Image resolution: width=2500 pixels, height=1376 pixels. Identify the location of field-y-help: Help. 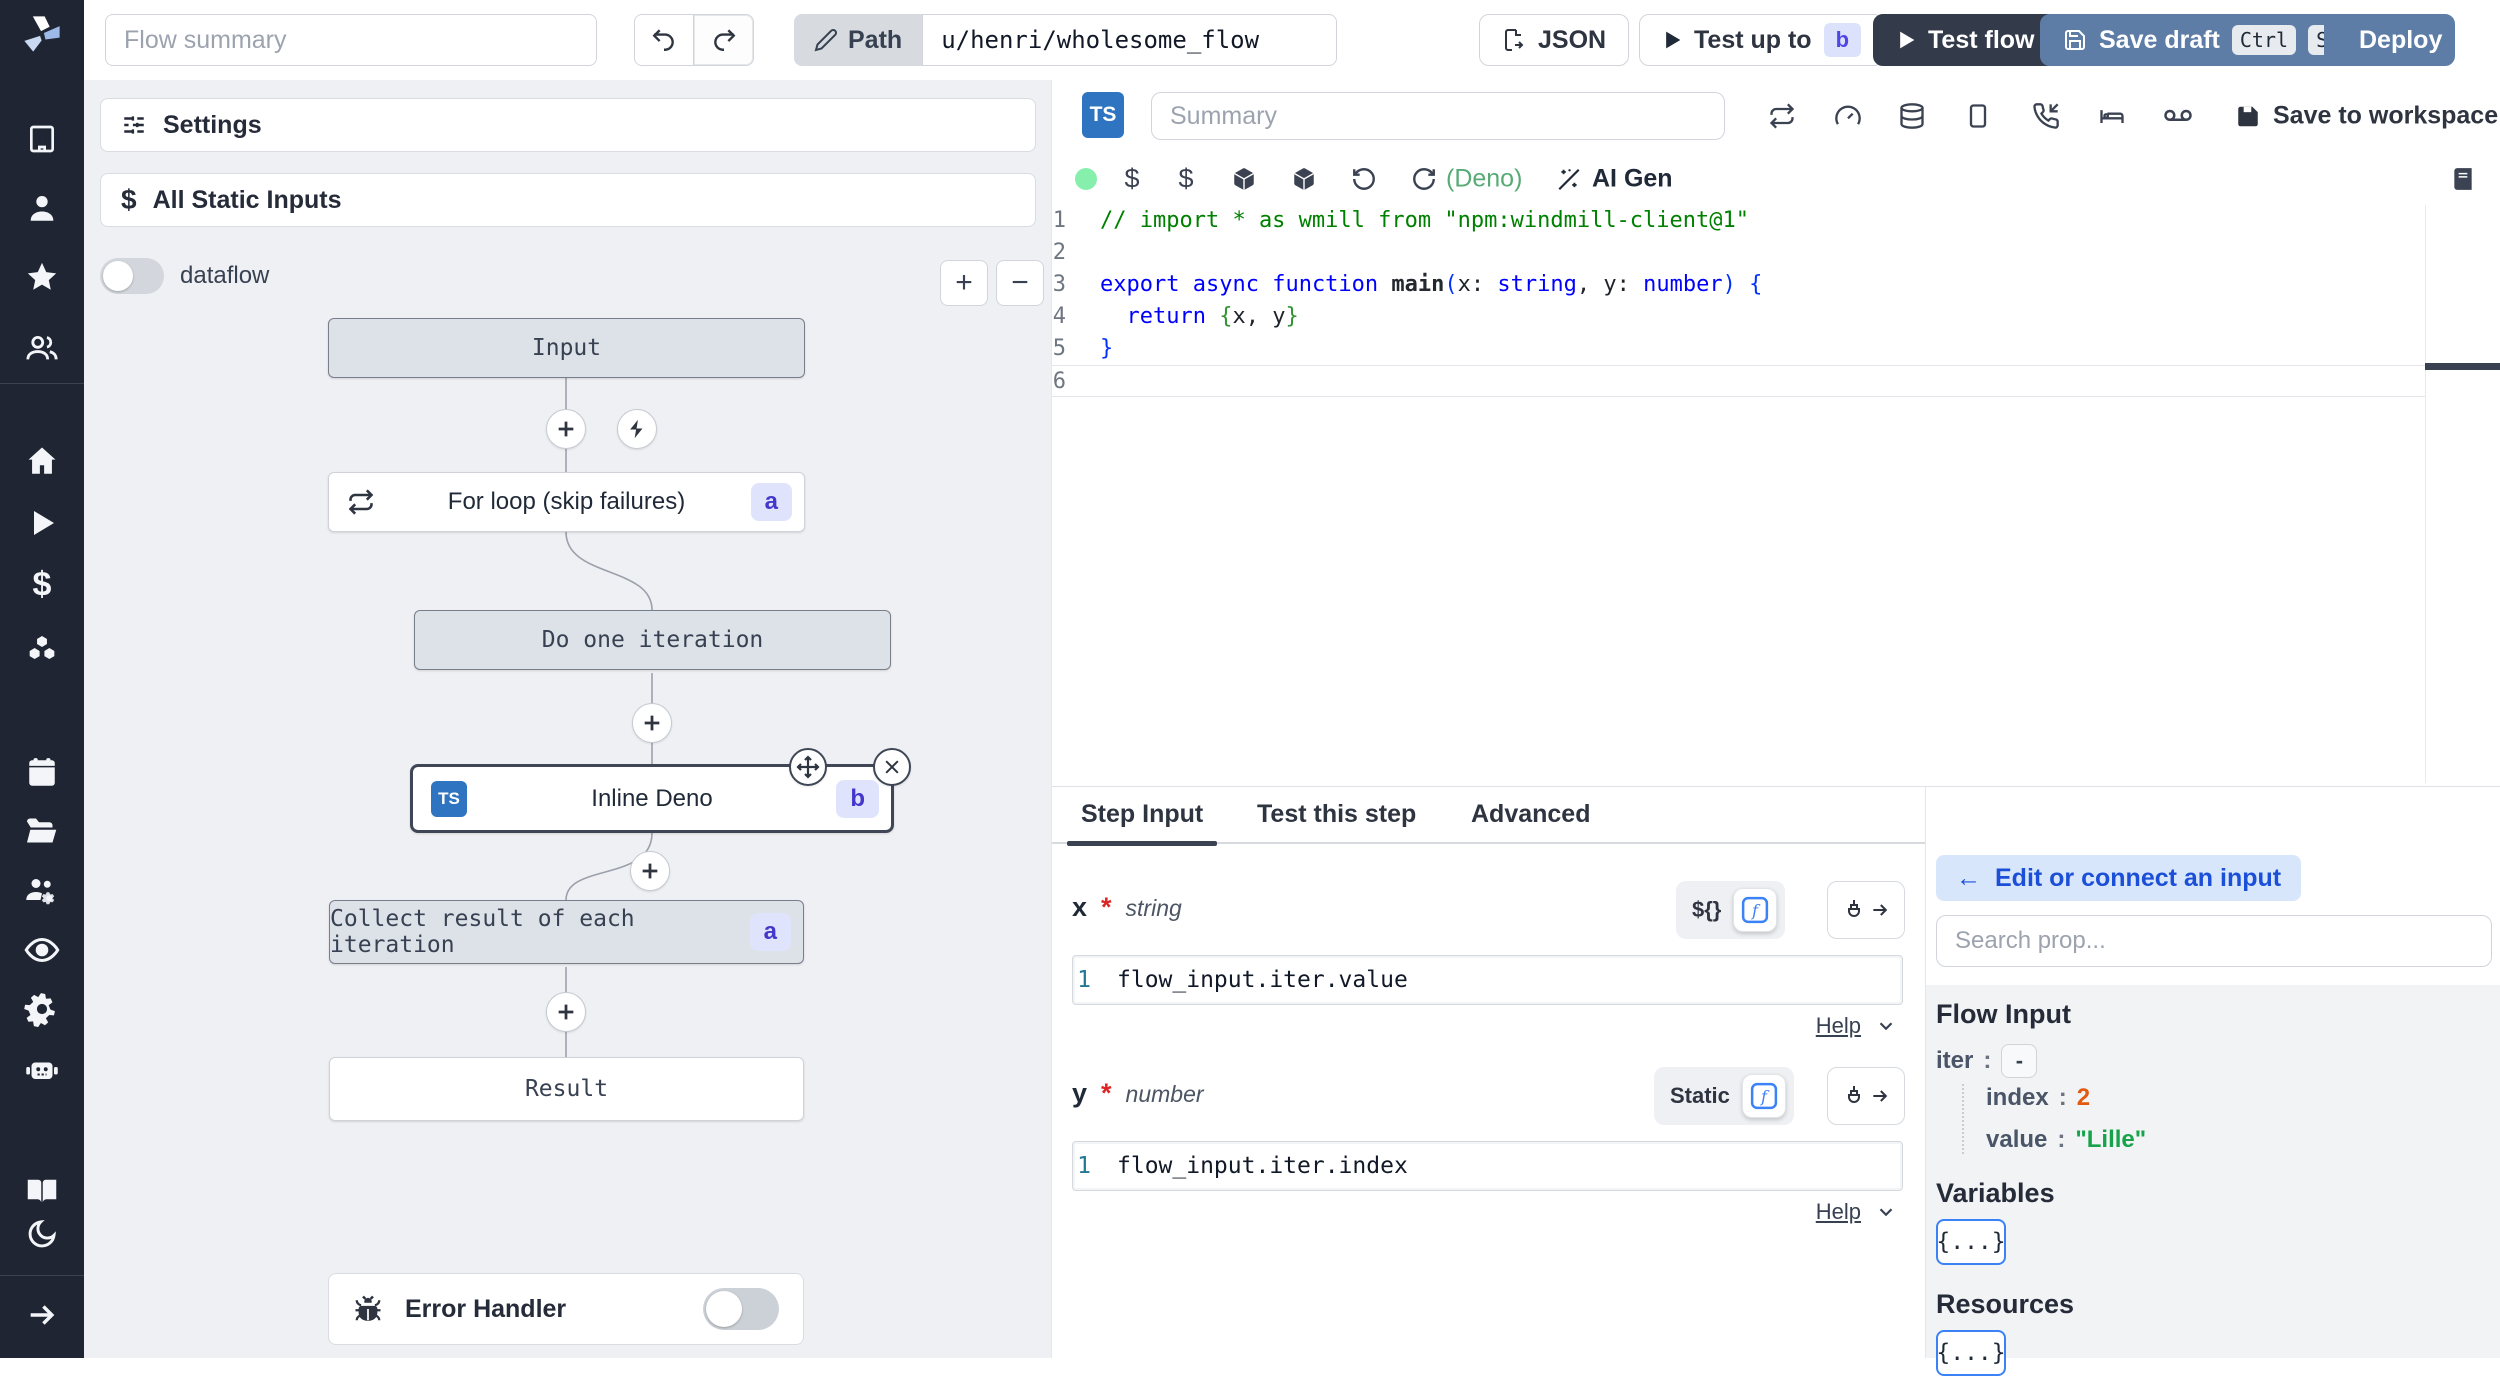
(1856, 1212).